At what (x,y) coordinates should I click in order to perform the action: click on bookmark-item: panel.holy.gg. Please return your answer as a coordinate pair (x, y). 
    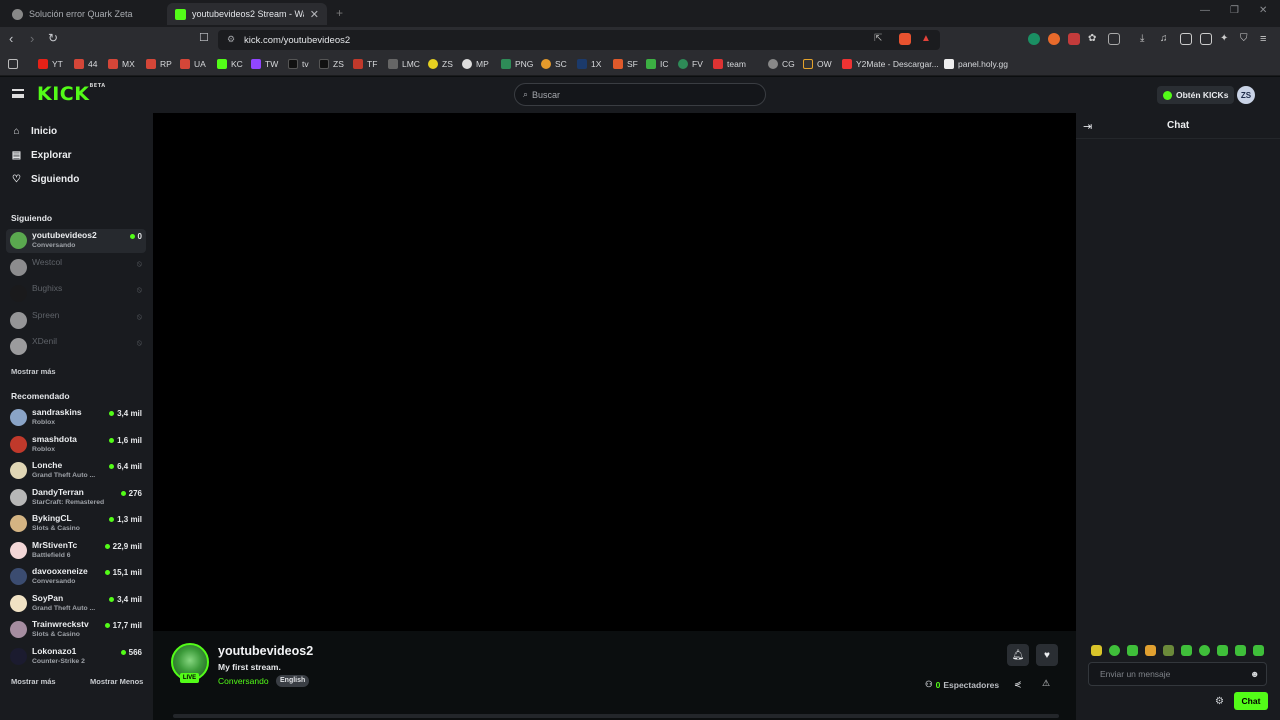
    Looking at the image, I should click on (976, 64).